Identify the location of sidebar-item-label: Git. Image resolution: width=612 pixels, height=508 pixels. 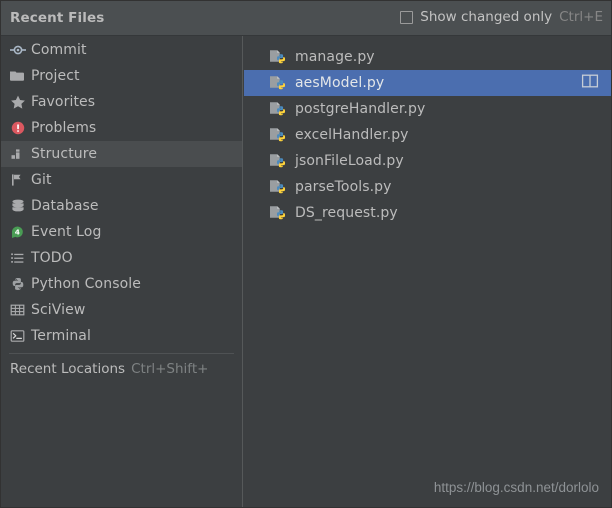
(41, 180).